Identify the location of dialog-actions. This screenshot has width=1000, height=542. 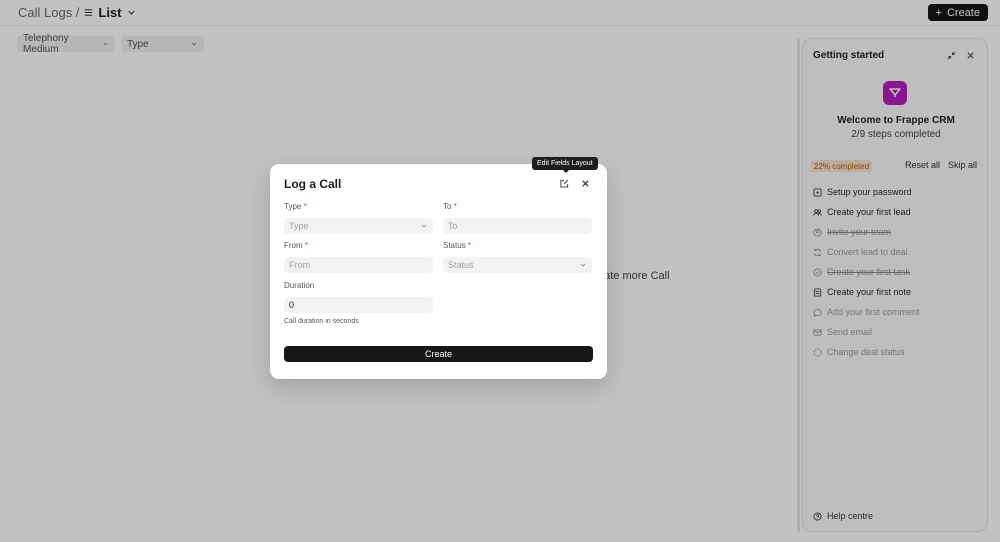
(575, 183).